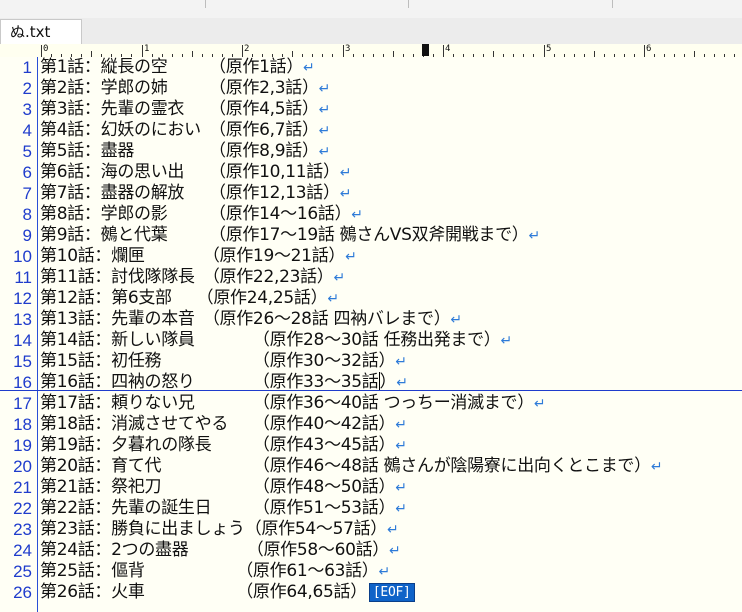  I want to click on editor-line: 8 第8話：学郎の影 （原作14～16話）↵, so click(371, 214).